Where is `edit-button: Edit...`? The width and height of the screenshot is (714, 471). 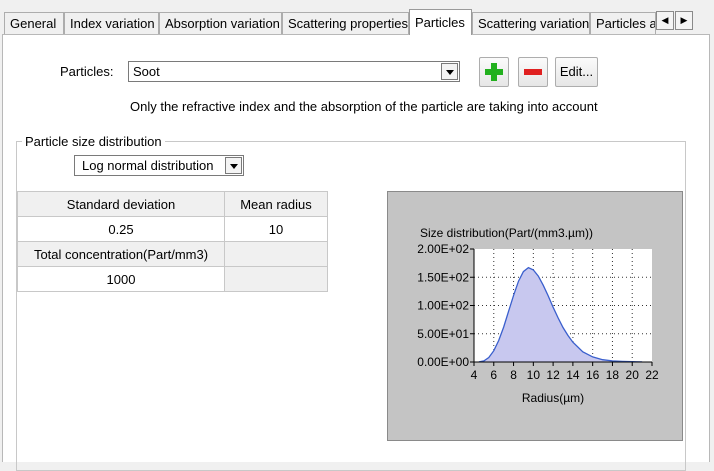 edit-button: Edit... is located at coordinates (576, 72).